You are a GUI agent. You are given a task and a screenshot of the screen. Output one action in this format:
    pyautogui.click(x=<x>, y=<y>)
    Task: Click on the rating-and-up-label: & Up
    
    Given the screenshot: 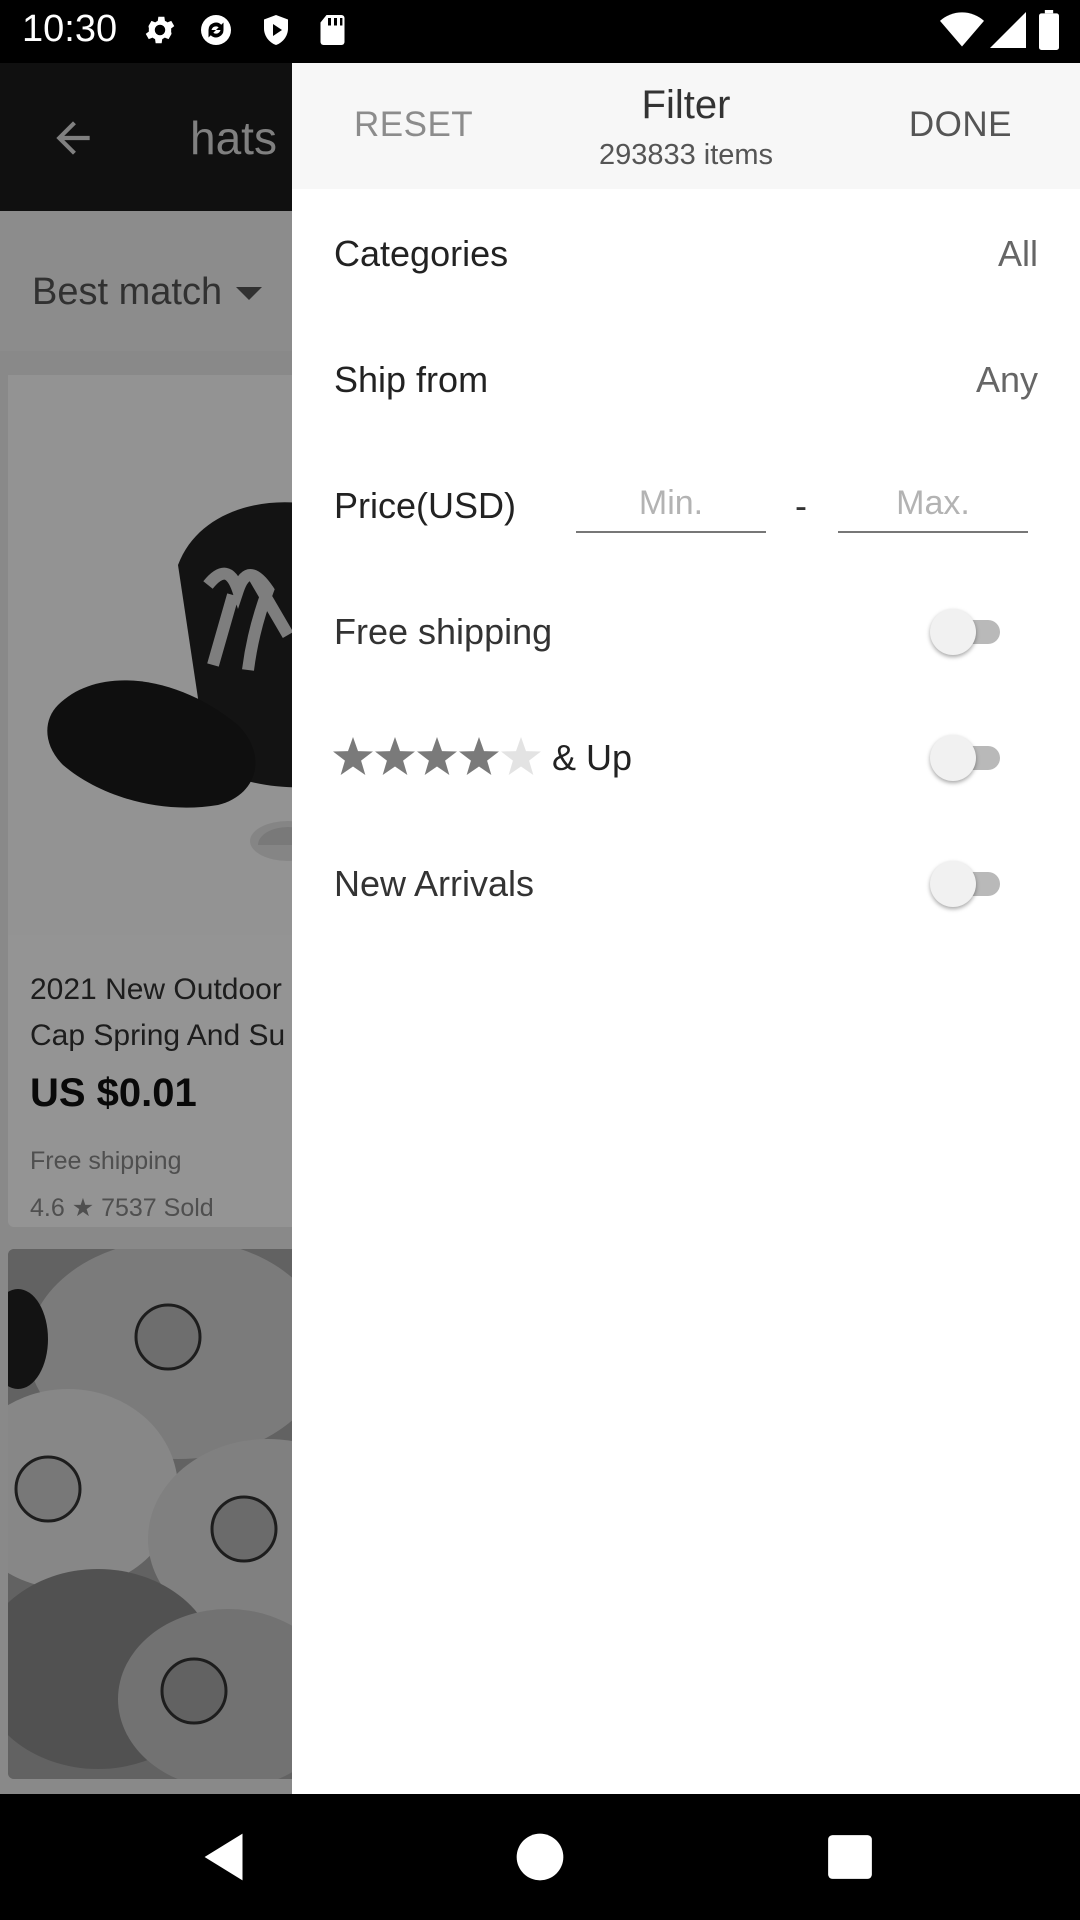 What is the action you would take?
    pyautogui.click(x=592, y=757)
    